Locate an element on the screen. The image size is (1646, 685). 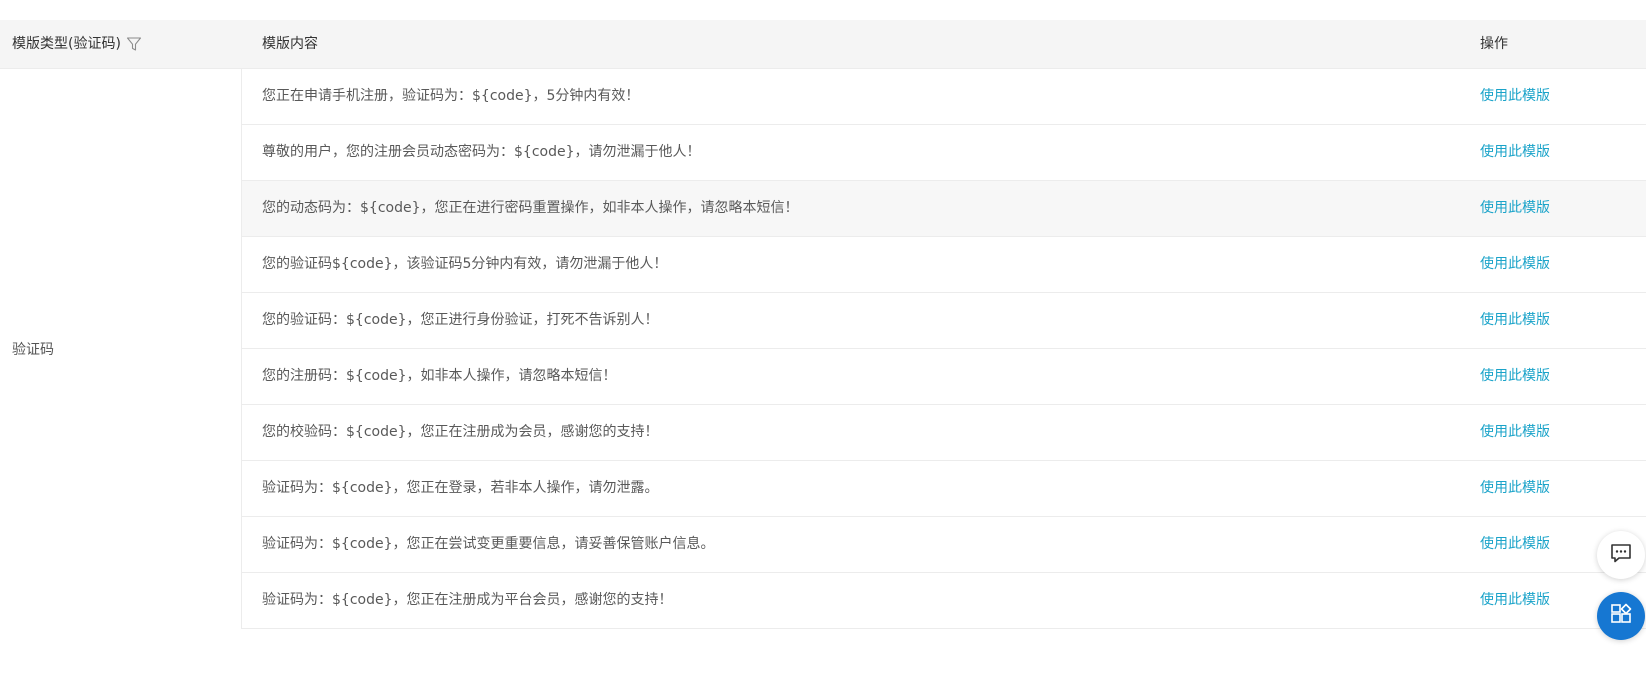
table-row: 您正在申请手机注册，验证码为：${code}，5分钟内有效！ 使用此模版 is located at coordinates (944, 97).